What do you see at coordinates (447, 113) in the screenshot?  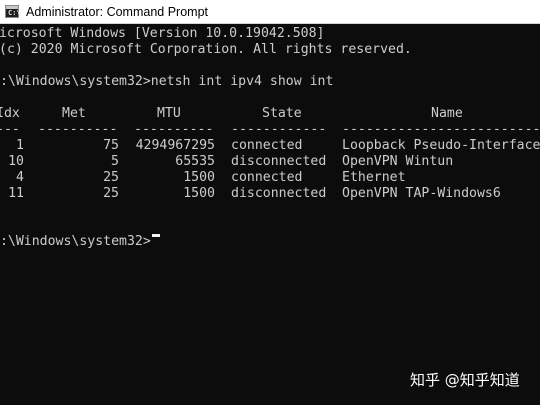 I see `header-name: Name` at bounding box center [447, 113].